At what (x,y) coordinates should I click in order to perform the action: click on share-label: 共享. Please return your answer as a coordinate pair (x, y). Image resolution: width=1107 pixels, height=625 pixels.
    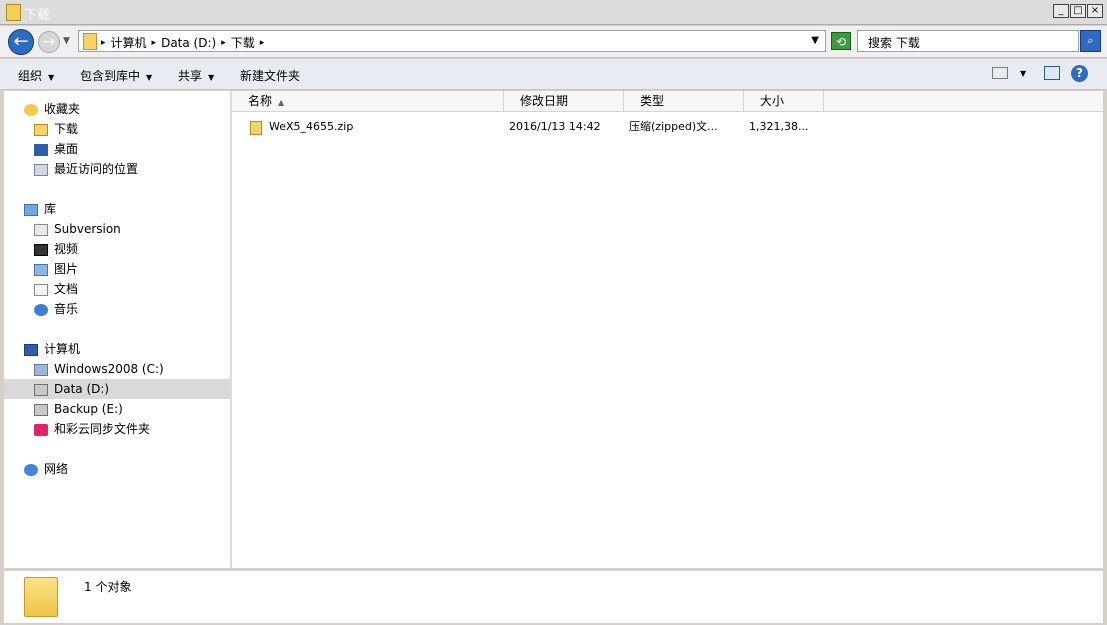
    Looking at the image, I should click on (190, 76).